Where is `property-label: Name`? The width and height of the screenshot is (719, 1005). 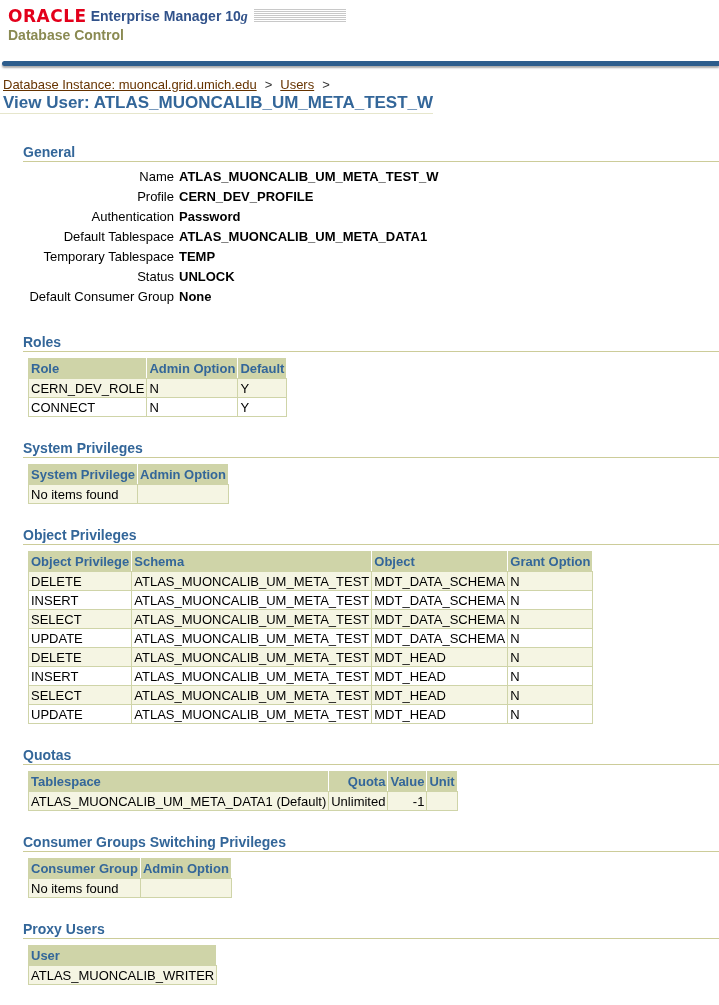
property-label: Name is located at coordinates (156, 176).